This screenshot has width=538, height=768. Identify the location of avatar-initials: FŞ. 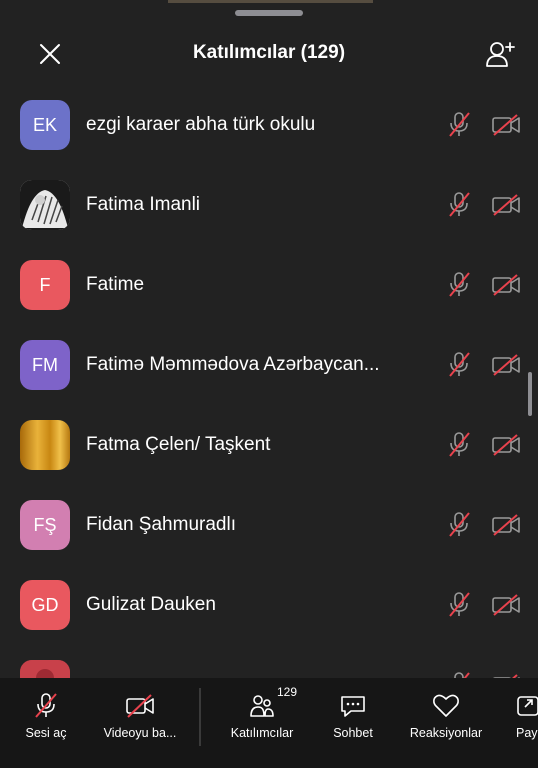
(45, 524).